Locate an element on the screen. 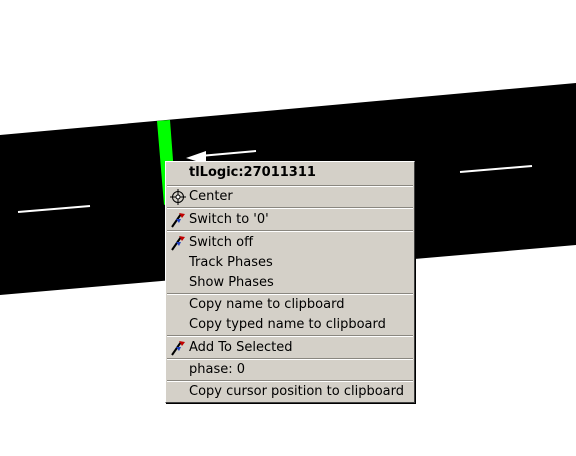 Image resolution: width=576 pixels, height=456 pixels. menu-item-switch-off: Switch off is located at coordinates (290, 243).